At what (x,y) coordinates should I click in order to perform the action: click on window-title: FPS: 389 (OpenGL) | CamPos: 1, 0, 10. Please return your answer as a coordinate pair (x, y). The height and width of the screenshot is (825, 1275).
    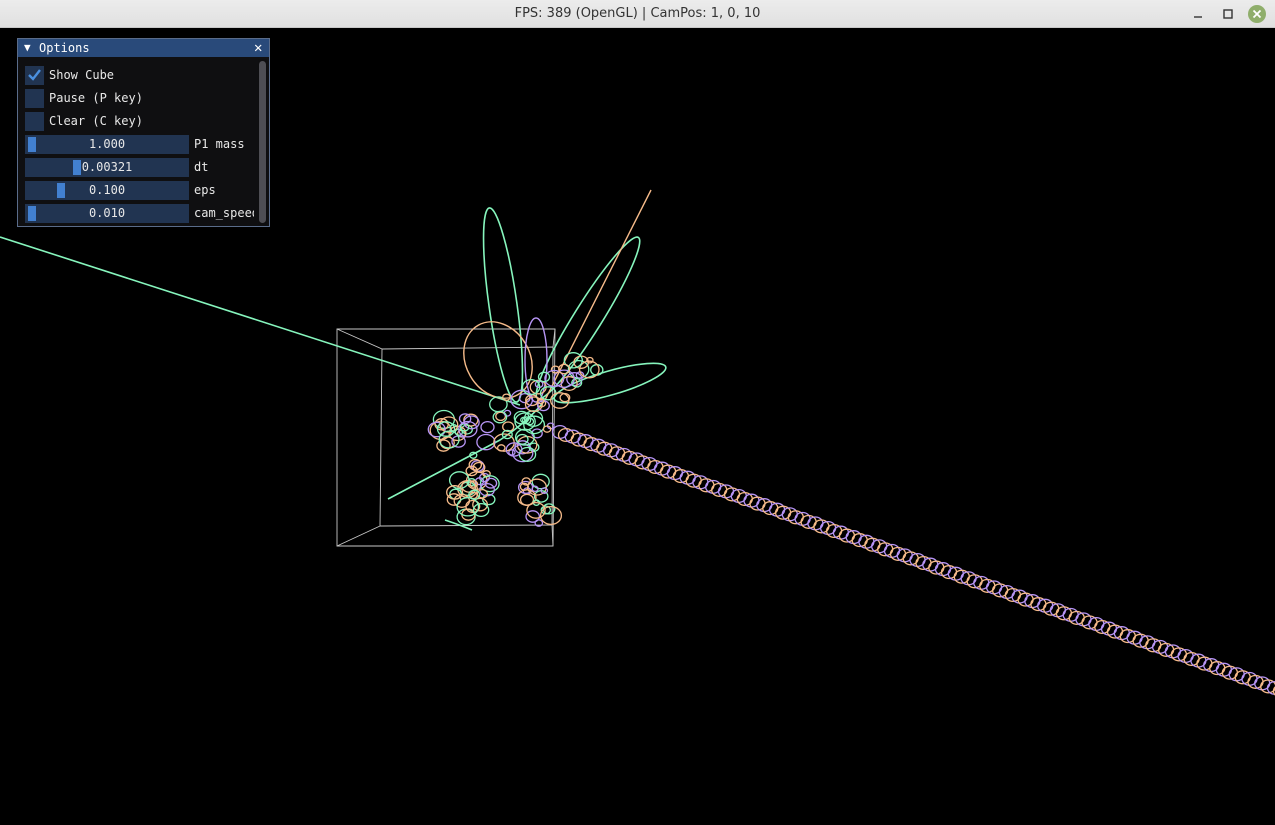
    Looking at the image, I should click on (637, 13).